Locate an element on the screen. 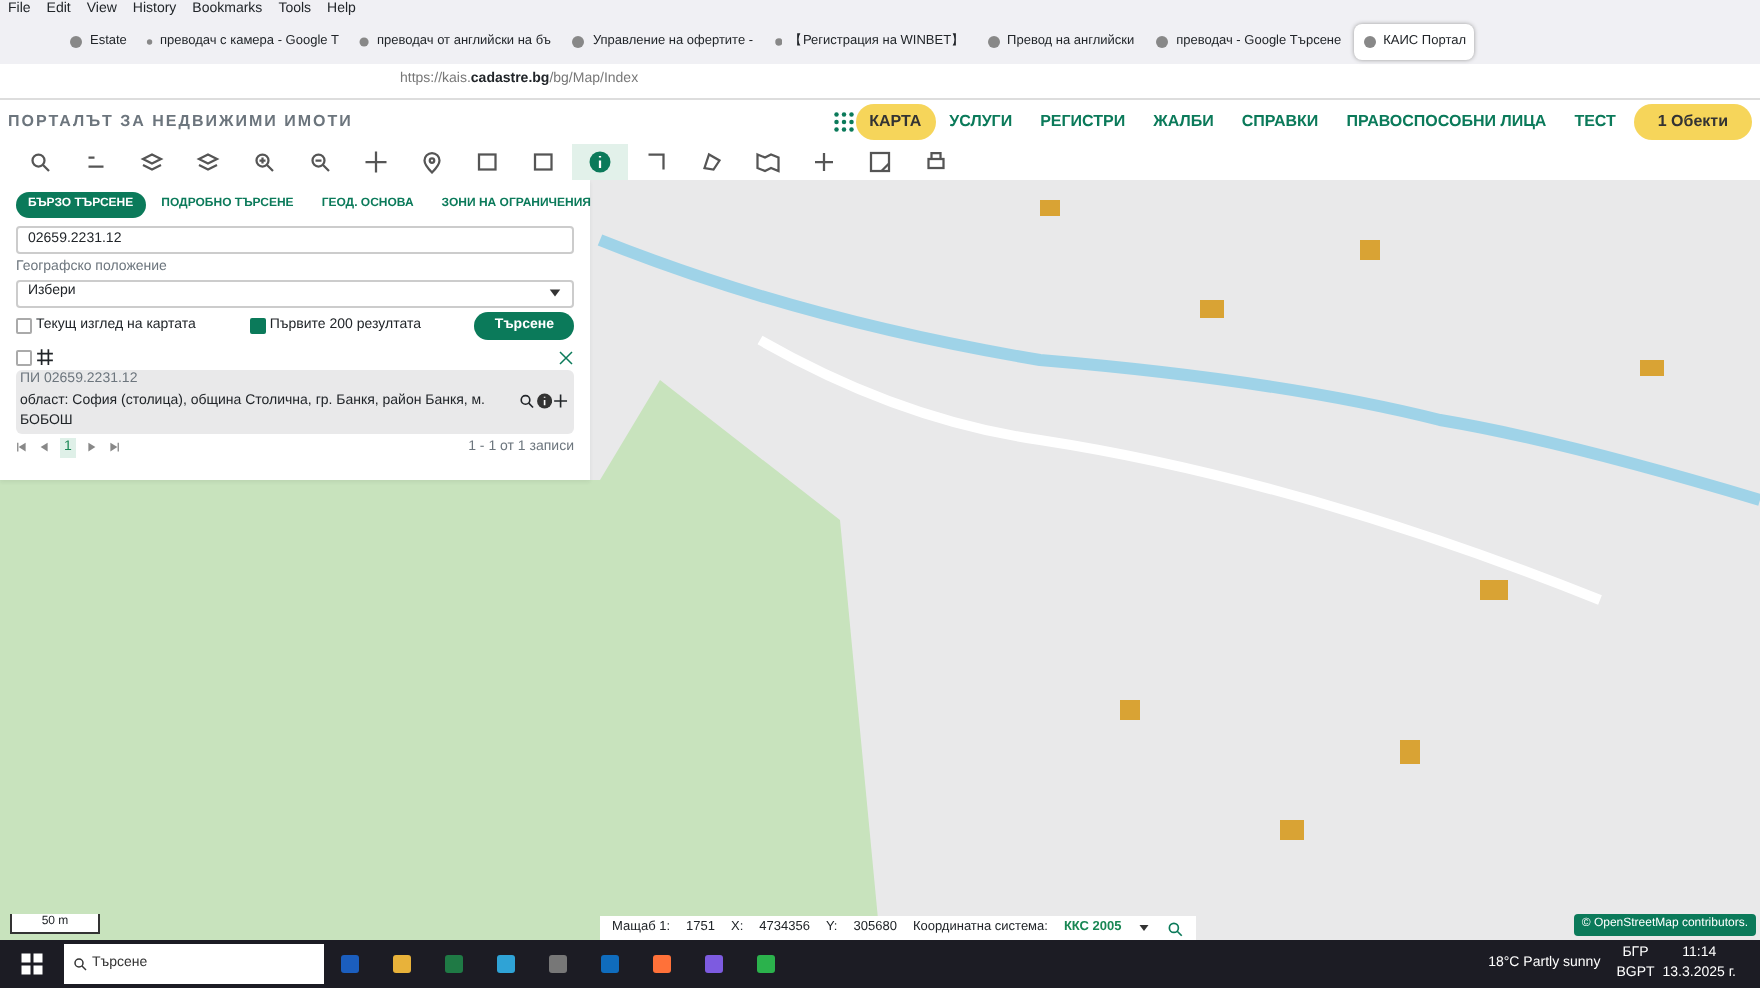  nav-link: УСЛУГИ is located at coordinates (981, 122).